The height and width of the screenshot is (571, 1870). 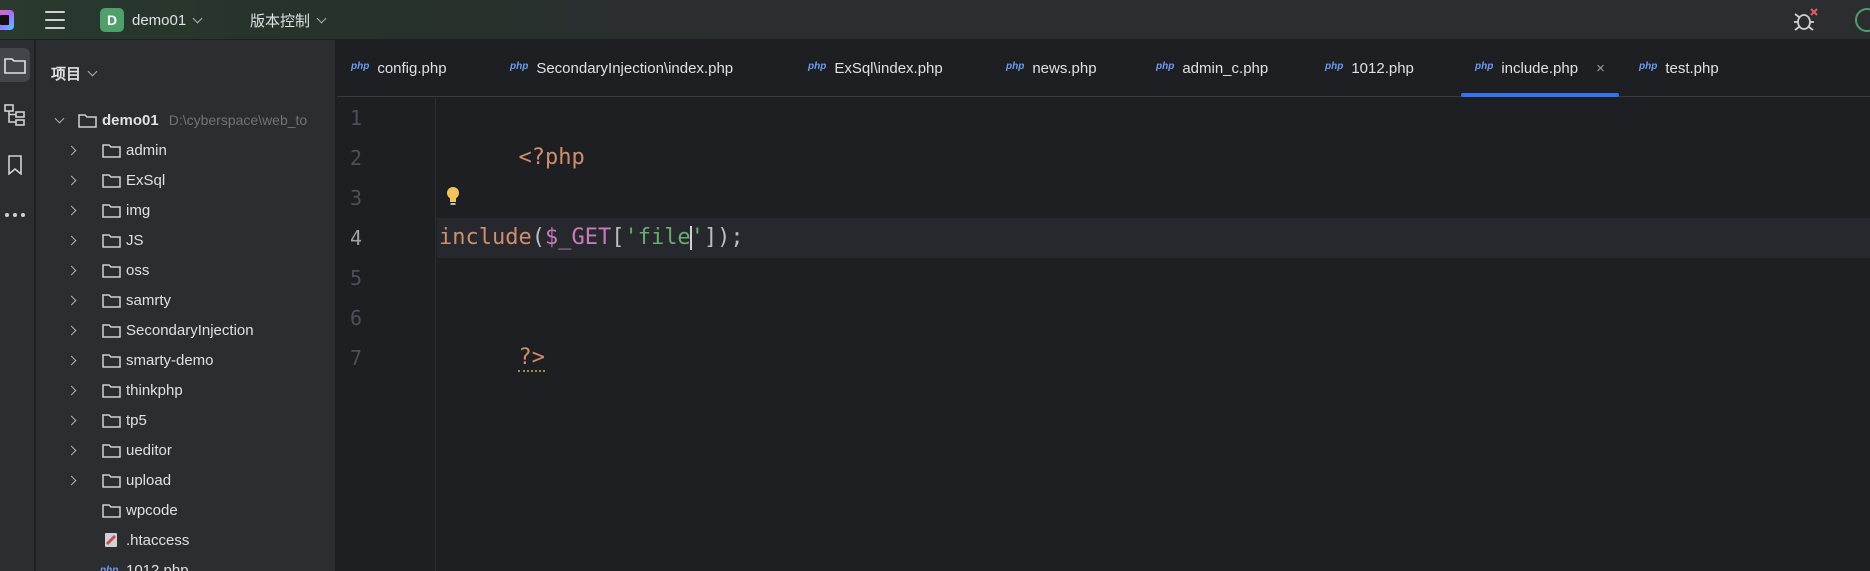 What do you see at coordinates (280, 21) in the screenshot?
I see `vcs-label: 版本控制` at bounding box center [280, 21].